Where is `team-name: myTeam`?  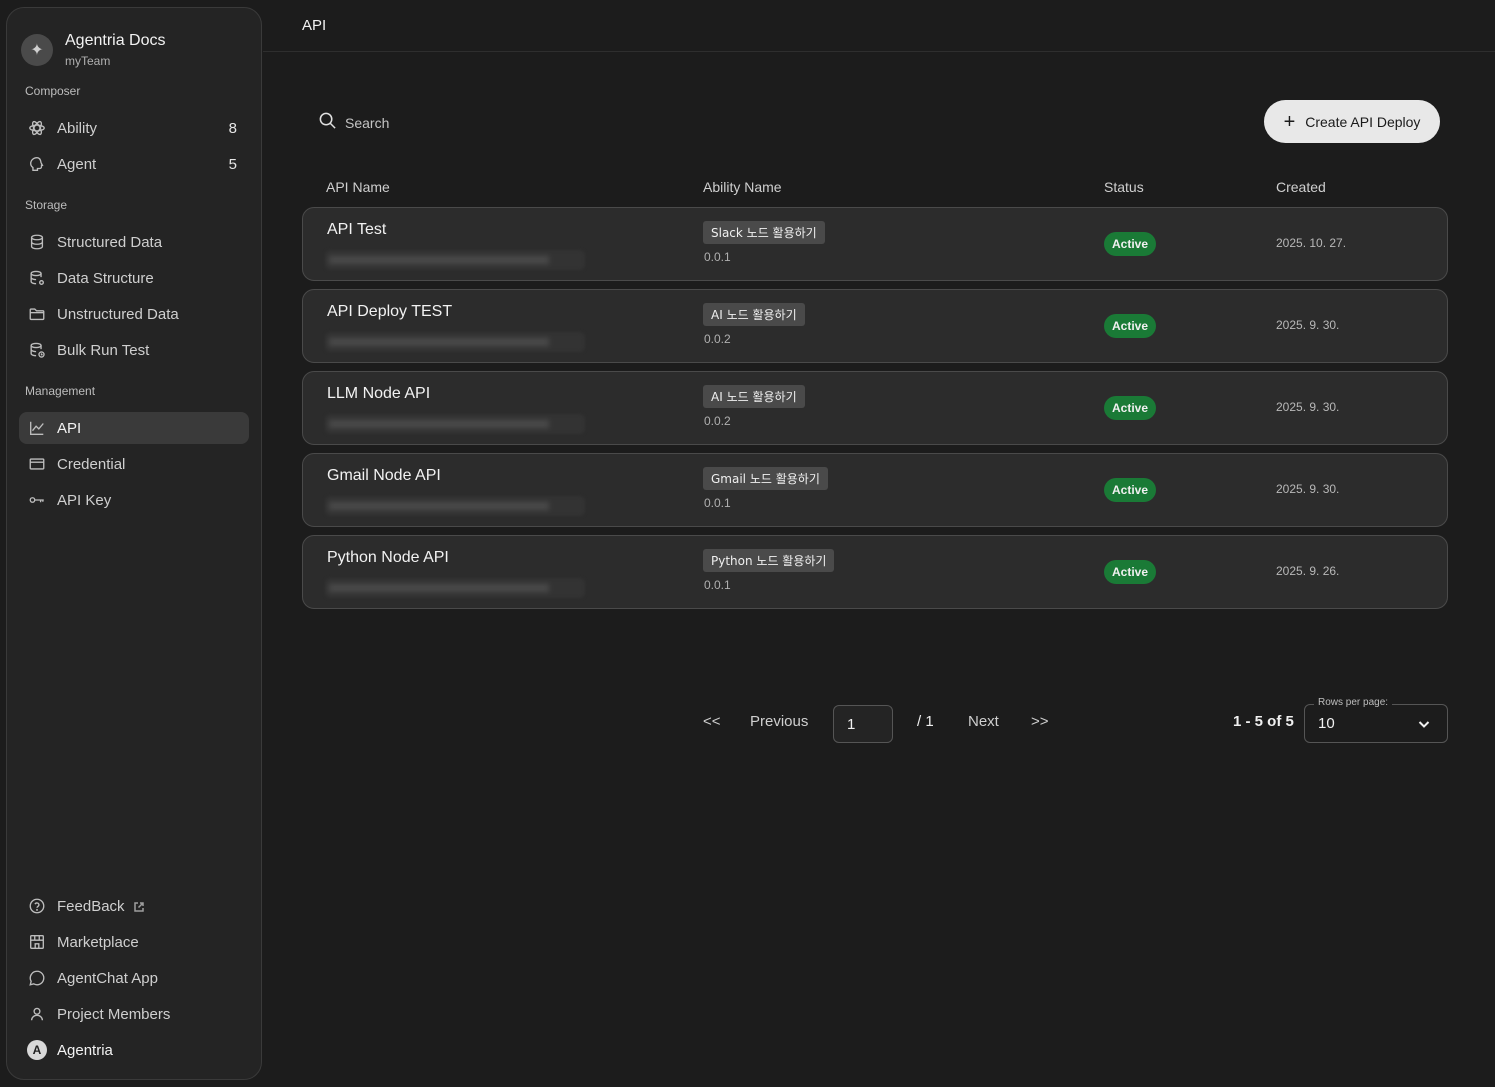 team-name: myTeam is located at coordinates (88, 61).